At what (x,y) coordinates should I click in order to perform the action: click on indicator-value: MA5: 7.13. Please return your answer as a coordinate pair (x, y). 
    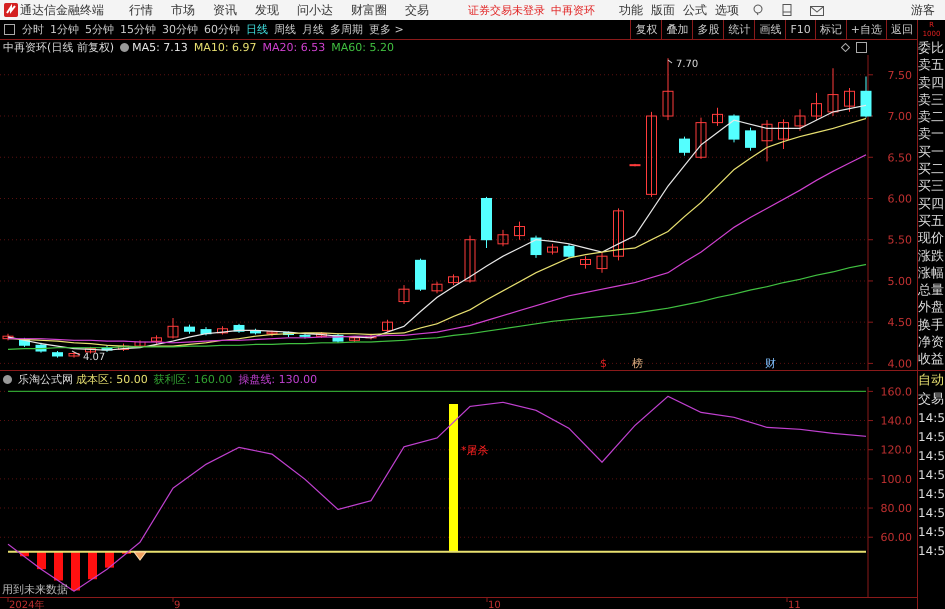
    Looking at the image, I should click on (160, 47).